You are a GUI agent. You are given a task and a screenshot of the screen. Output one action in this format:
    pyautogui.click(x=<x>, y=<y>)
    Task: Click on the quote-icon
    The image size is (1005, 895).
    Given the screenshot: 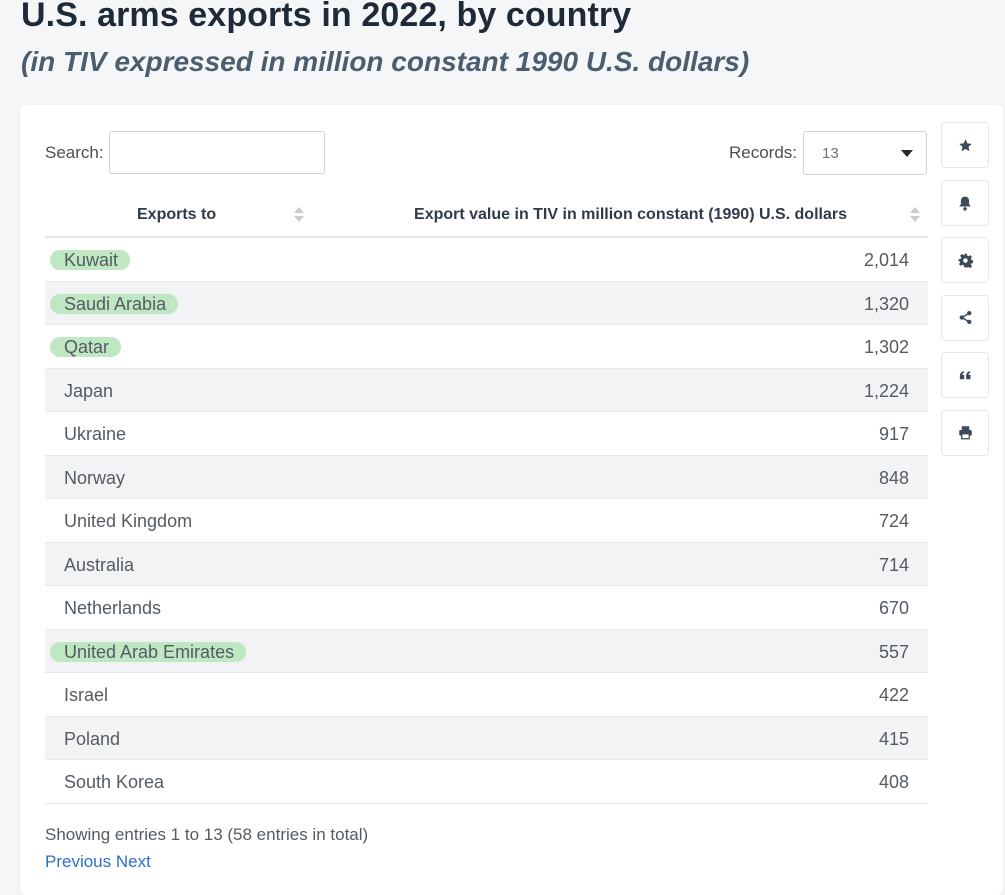 What is the action you would take?
    pyautogui.click(x=964, y=374)
    